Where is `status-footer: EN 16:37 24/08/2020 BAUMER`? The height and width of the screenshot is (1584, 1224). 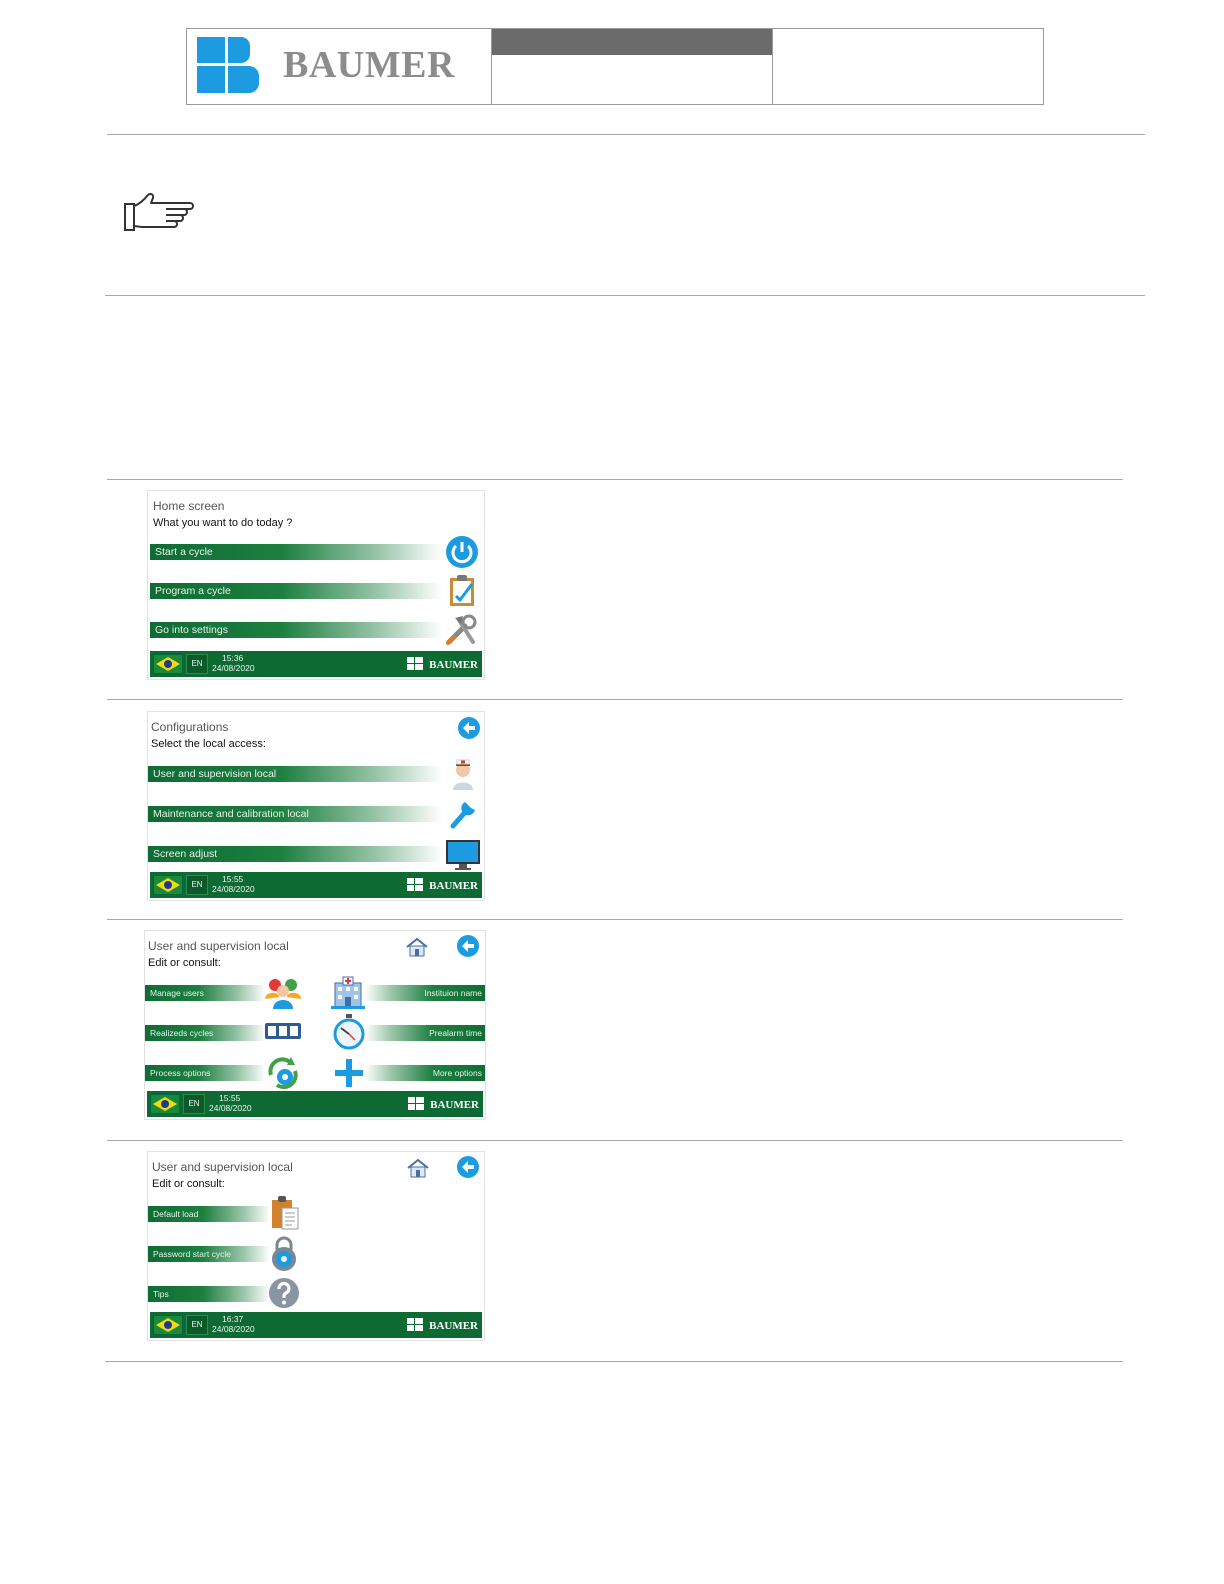 status-footer: EN 16:37 24/08/2020 BAUMER is located at coordinates (316, 1325).